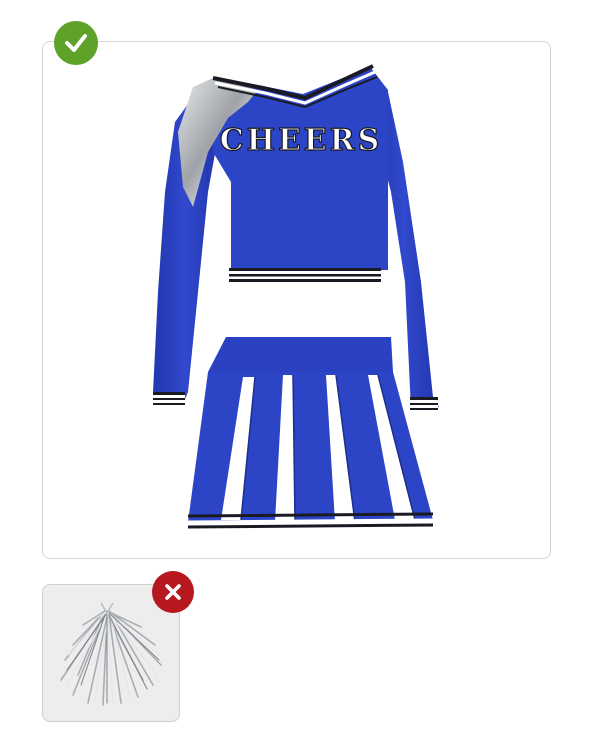 Image resolution: width=592 pixels, height=740 pixels. I want to click on correct-badge, so click(76, 43).